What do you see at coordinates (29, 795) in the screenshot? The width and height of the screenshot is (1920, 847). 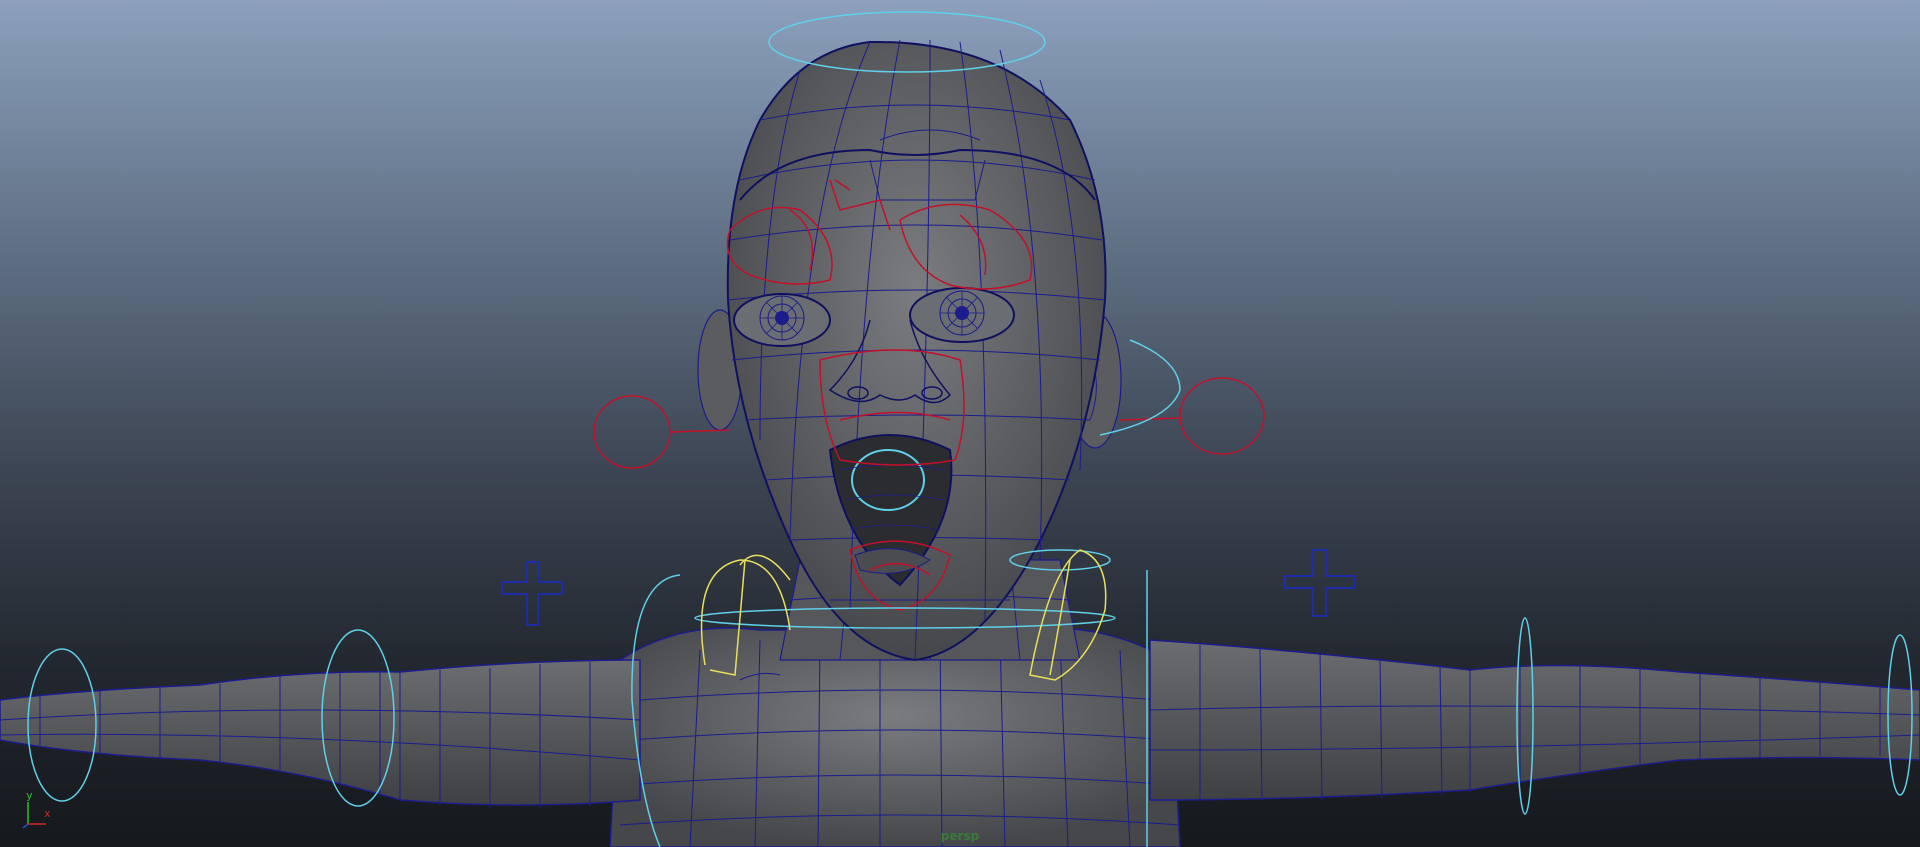 I see `axis-y-label: y` at bounding box center [29, 795].